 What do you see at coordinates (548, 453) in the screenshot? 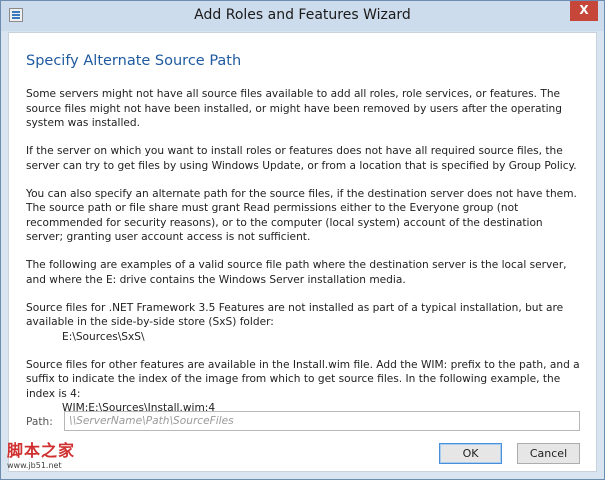
I see `cancel-button: Cancel` at bounding box center [548, 453].